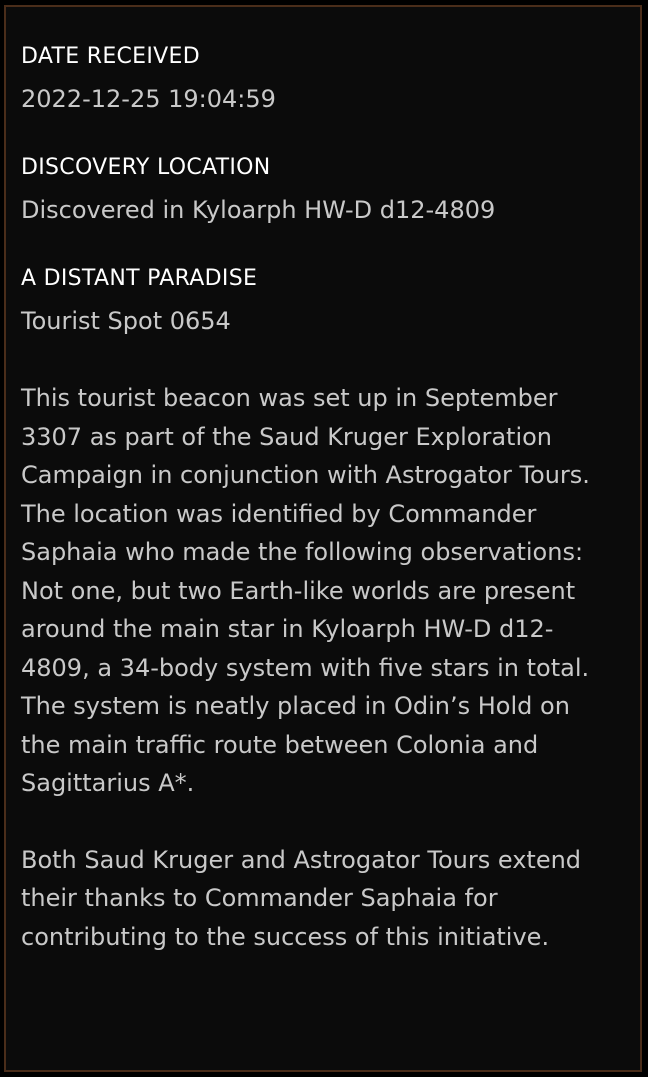 This screenshot has height=1077, width=648. Describe the element at coordinates (110, 56) in the screenshot. I see `date-received-heading: DATE RECEIVED` at that location.